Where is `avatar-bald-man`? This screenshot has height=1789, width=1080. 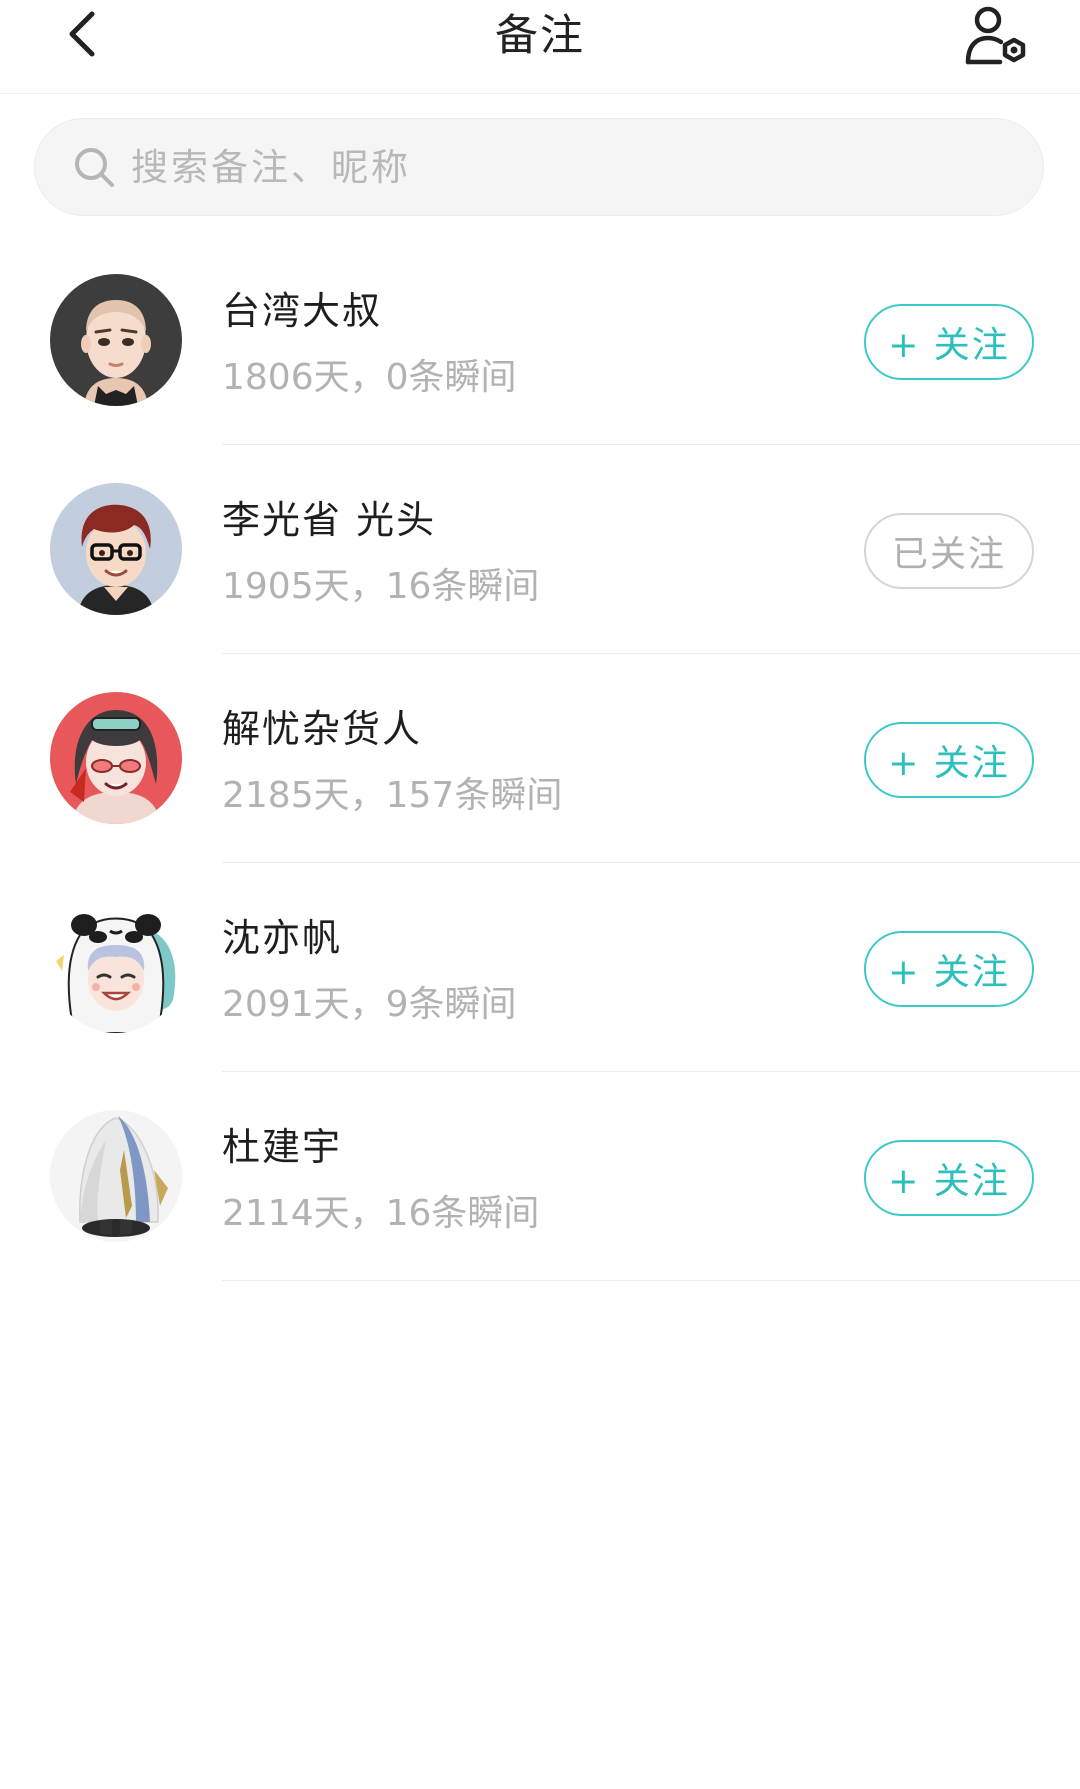 avatar-bald-man is located at coordinates (116, 340).